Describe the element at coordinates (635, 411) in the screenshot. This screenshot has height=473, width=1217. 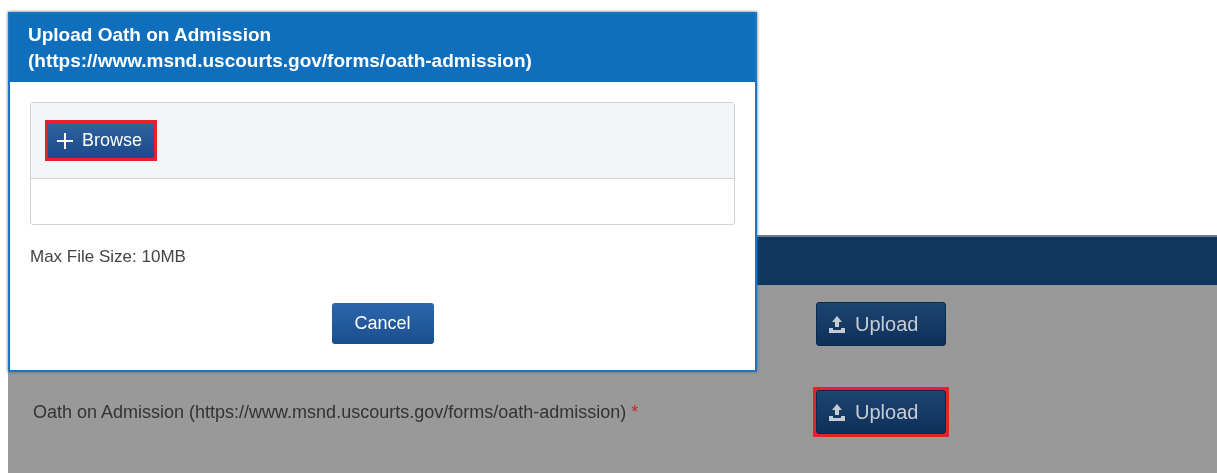
I see `required-mark: *` at that location.